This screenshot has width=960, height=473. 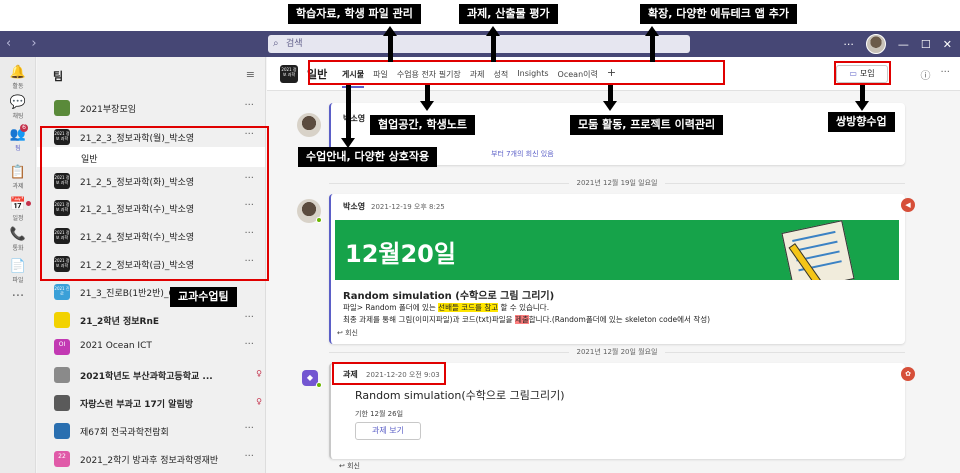 What do you see at coordinates (862, 73) in the screenshot?
I see `meet-highlight` at bounding box center [862, 73].